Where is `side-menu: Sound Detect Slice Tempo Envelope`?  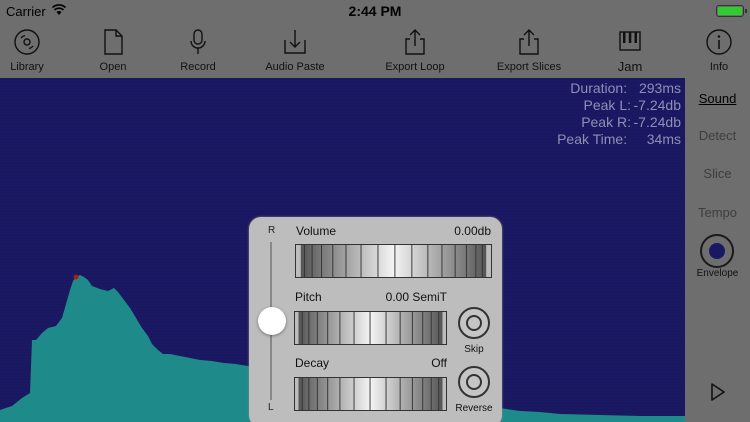 side-menu: Sound Detect Slice Tempo Envelope is located at coordinates (717, 250).